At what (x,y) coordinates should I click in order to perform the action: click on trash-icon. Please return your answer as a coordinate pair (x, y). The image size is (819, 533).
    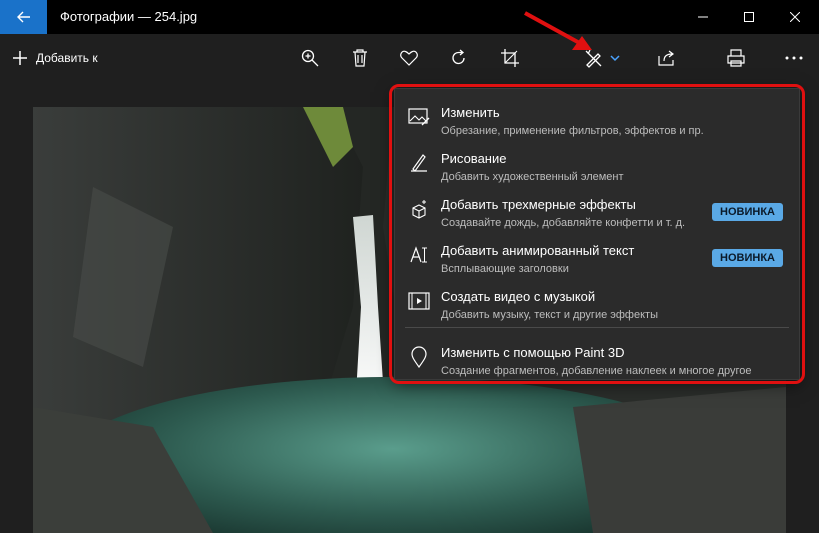
    Looking at the image, I should click on (360, 58).